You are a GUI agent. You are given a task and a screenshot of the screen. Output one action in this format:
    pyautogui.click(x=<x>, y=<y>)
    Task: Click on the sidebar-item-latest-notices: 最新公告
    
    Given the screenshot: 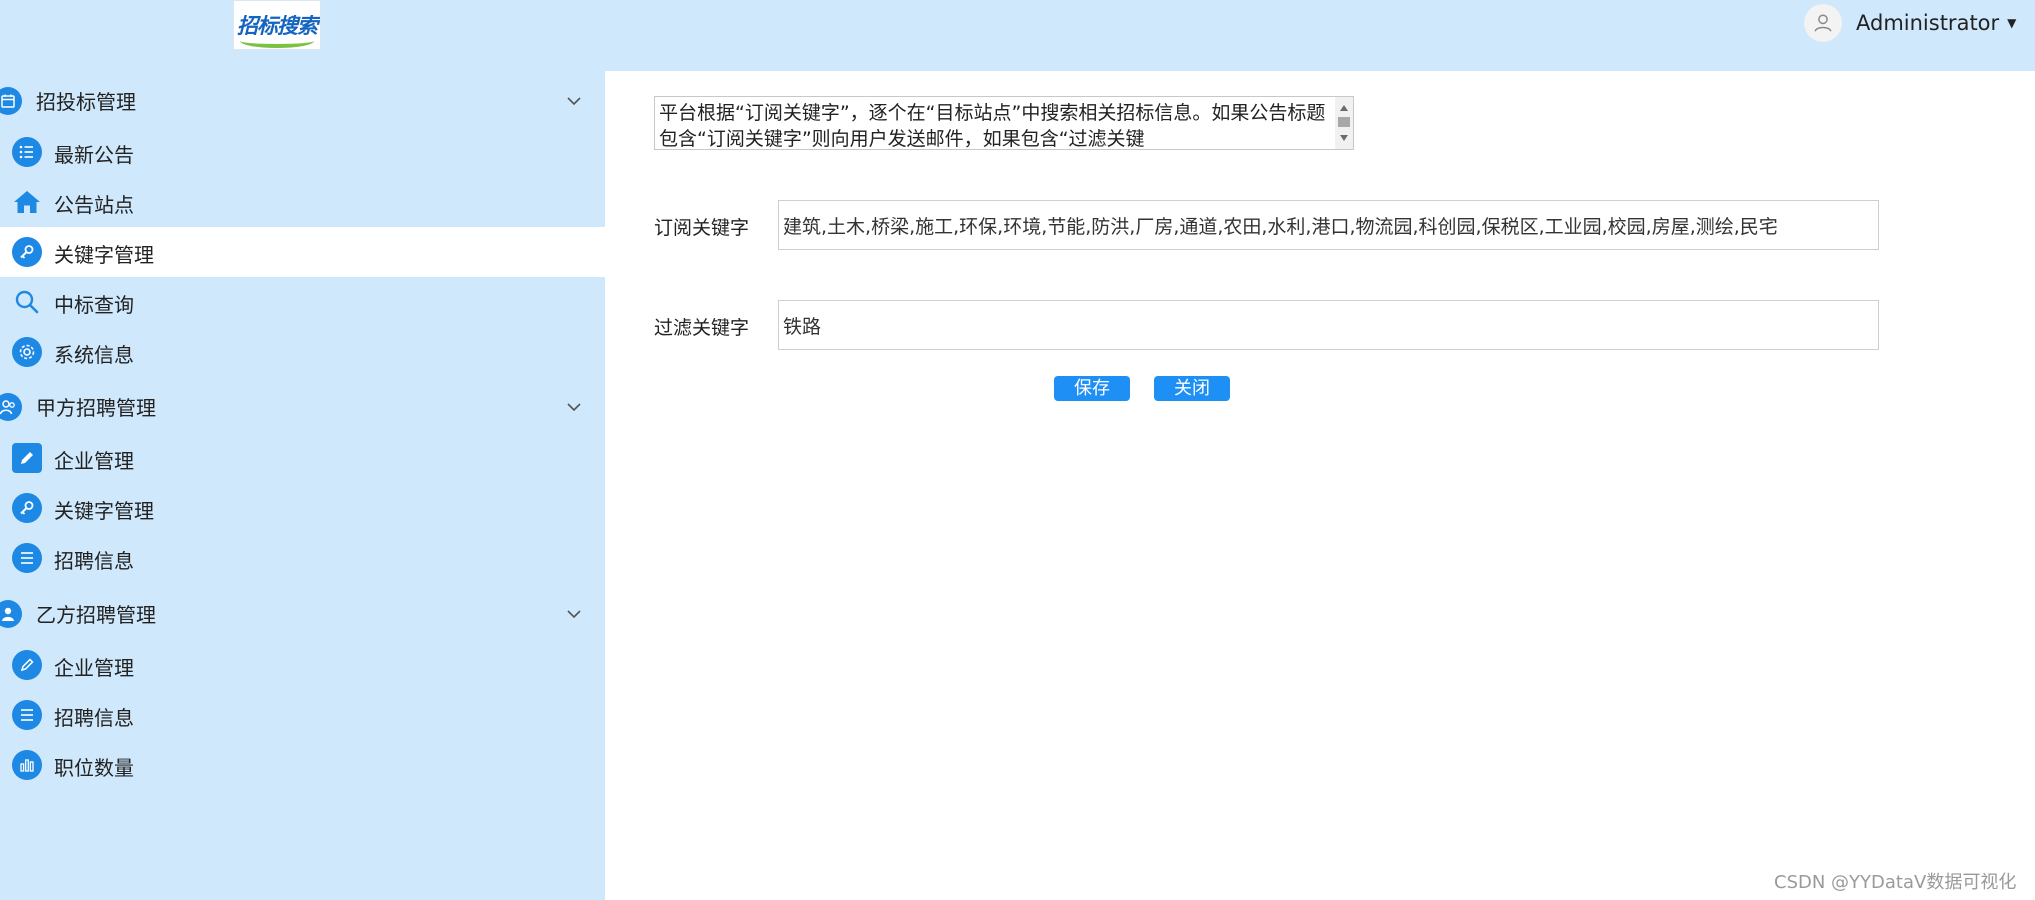 What is the action you would take?
    pyautogui.click(x=302, y=152)
    